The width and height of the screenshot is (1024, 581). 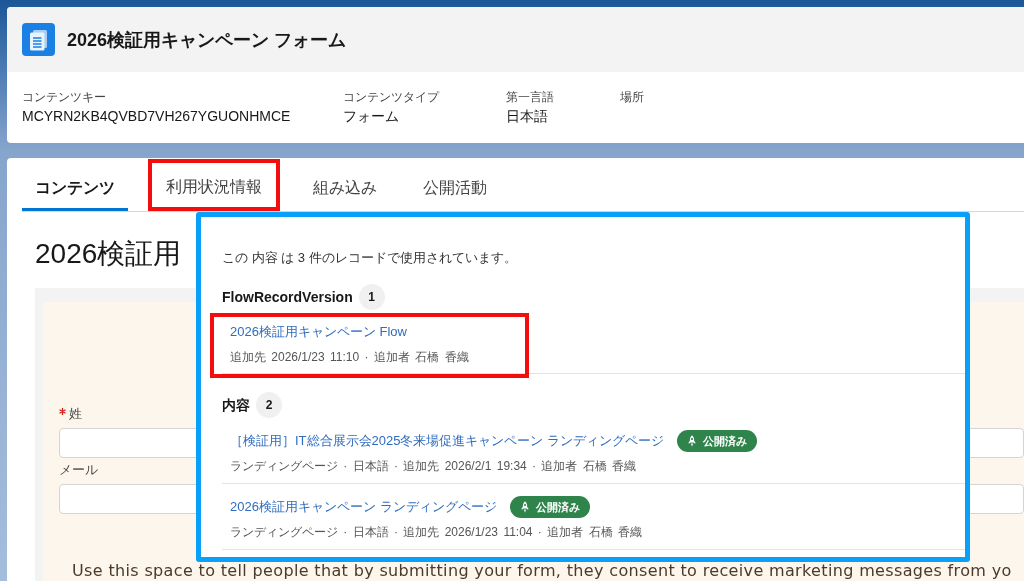 What do you see at coordinates (156, 116) in the screenshot?
I see `field-value: MCYRN2KB4QVBD7VH267YGUONHMCE` at bounding box center [156, 116].